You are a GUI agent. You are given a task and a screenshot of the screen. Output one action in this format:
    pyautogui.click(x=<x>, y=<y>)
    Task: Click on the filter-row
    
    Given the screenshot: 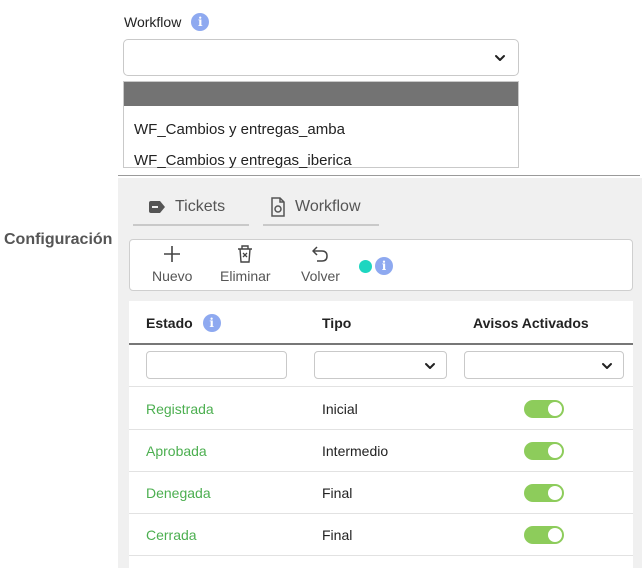 What is the action you would take?
    pyautogui.click(x=381, y=366)
    